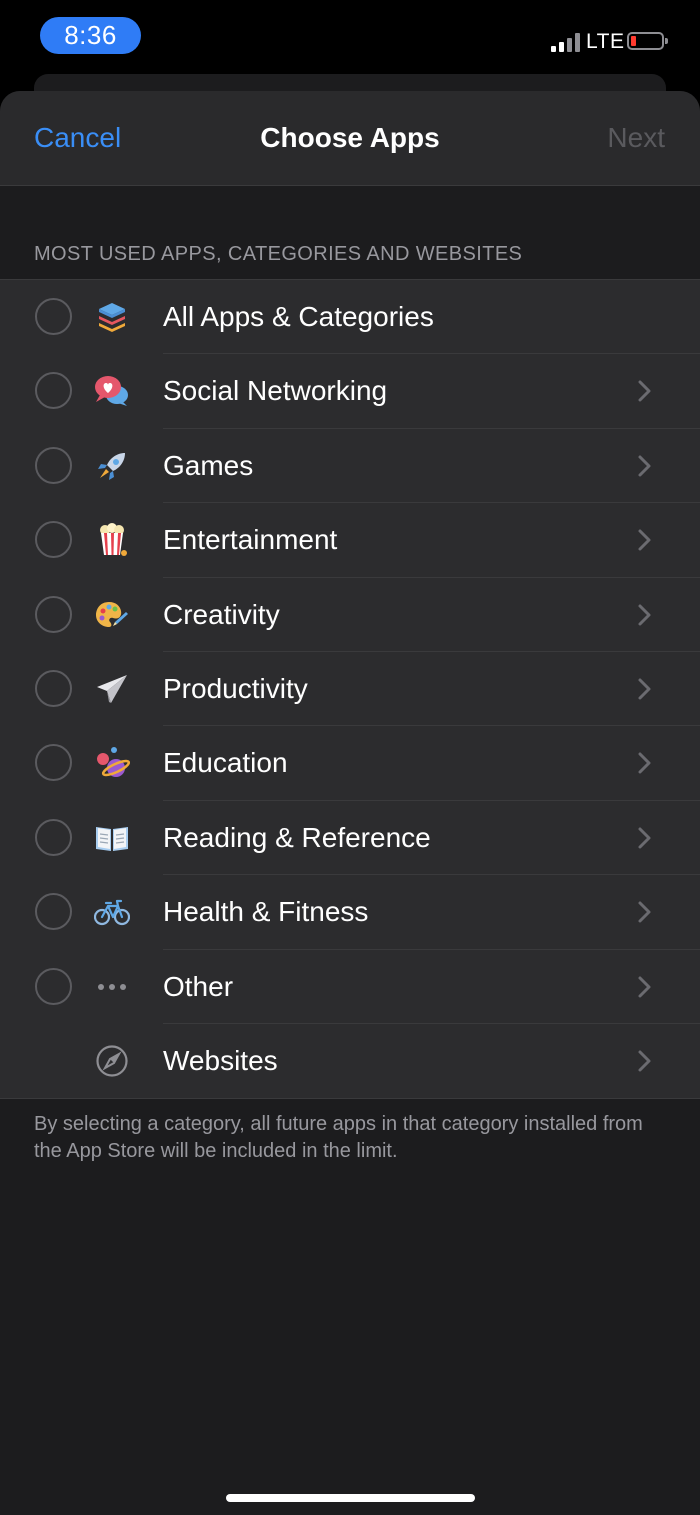 The width and height of the screenshot is (700, 1515). What do you see at coordinates (350, 37) in the screenshot?
I see `status-bar: 8:36 LTE` at bounding box center [350, 37].